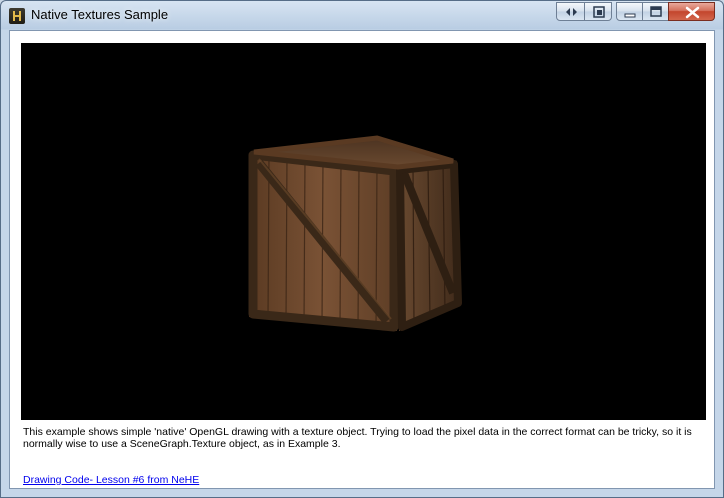  What do you see at coordinates (362, 15) in the screenshot?
I see `title-bar: Native Textures Sample` at bounding box center [362, 15].